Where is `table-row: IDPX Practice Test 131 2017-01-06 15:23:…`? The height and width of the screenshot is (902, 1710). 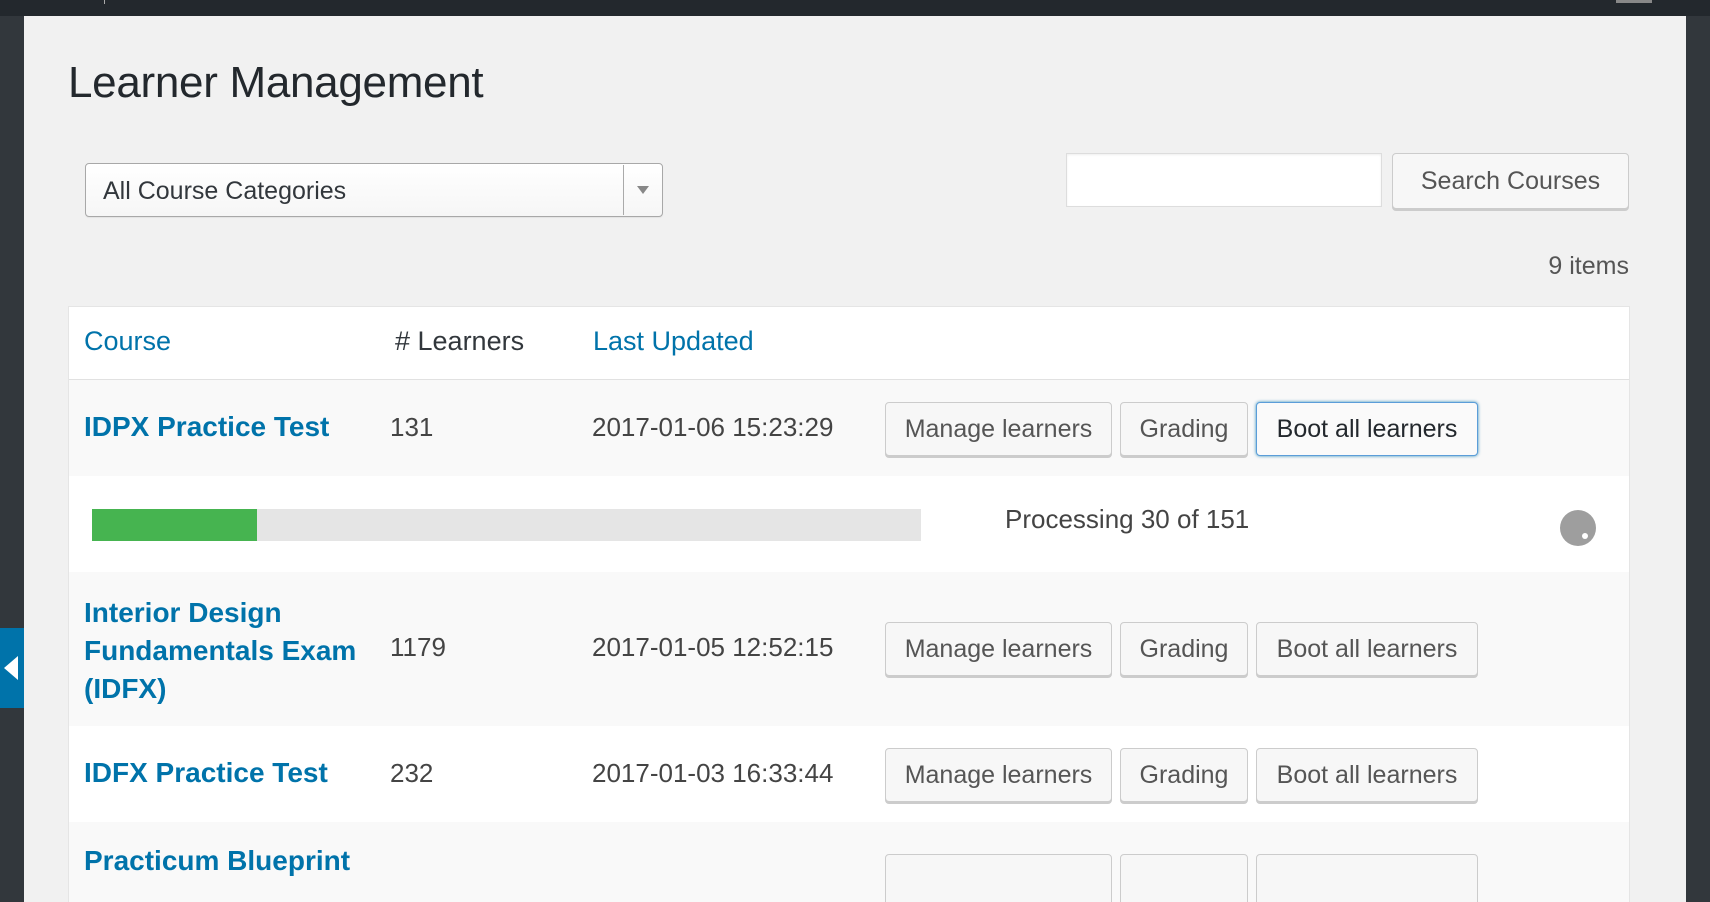 table-row: IDPX Practice Test 131 2017-01-06 15:23:… is located at coordinates (849, 428).